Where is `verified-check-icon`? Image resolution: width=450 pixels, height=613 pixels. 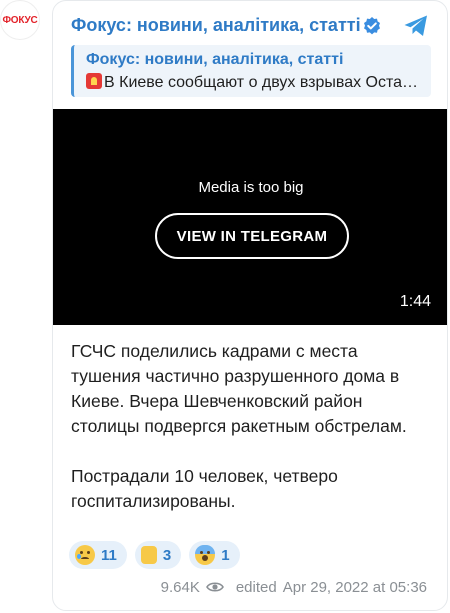 verified-check-icon is located at coordinates (372, 26).